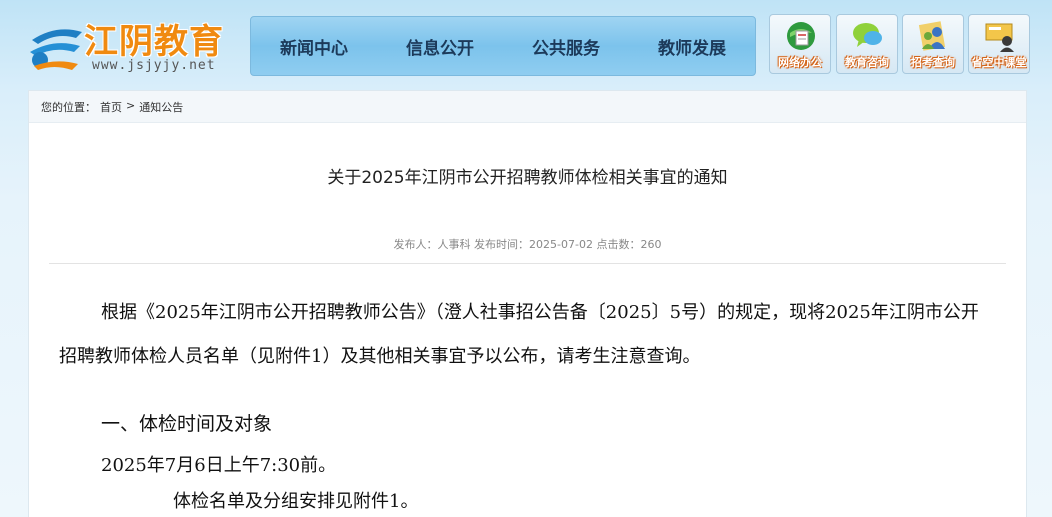  I want to click on section-heading: 一、体检时间及对象, so click(187, 424).